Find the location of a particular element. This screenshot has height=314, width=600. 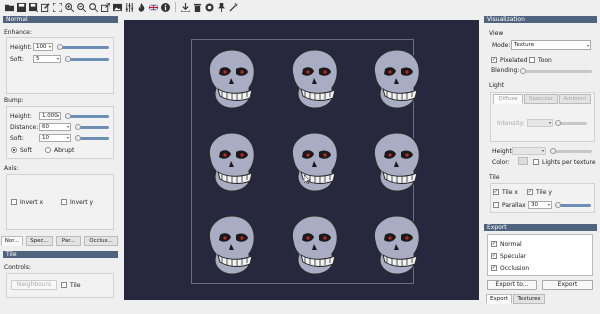

info-icon is located at coordinates (165, 7).